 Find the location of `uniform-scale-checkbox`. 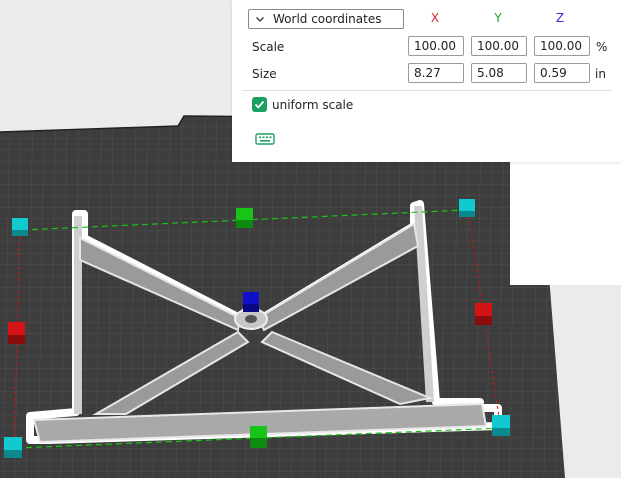

uniform-scale-checkbox is located at coordinates (259, 104).